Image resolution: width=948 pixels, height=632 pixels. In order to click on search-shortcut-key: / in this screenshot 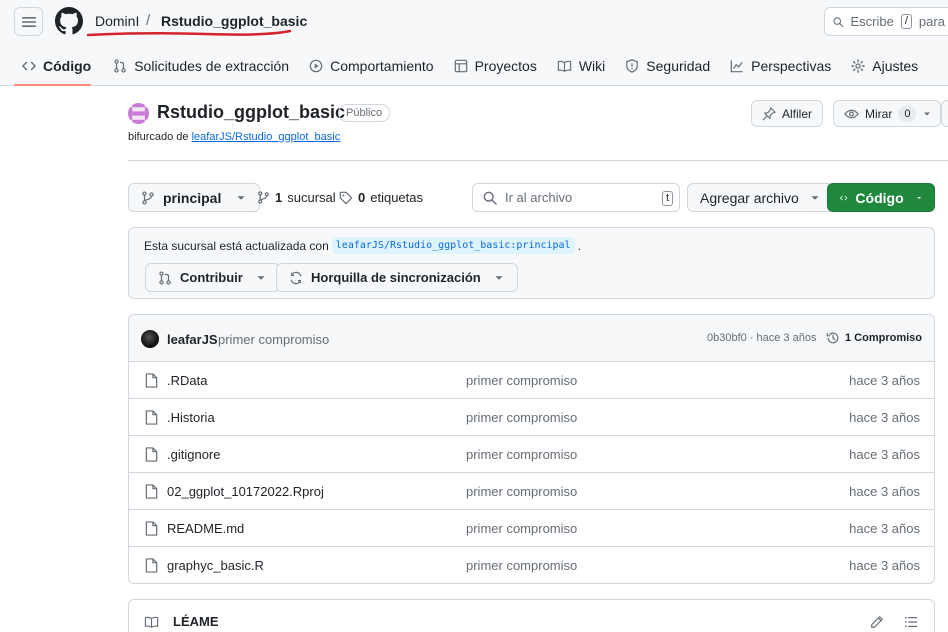, I will do `click(906, 21)`.